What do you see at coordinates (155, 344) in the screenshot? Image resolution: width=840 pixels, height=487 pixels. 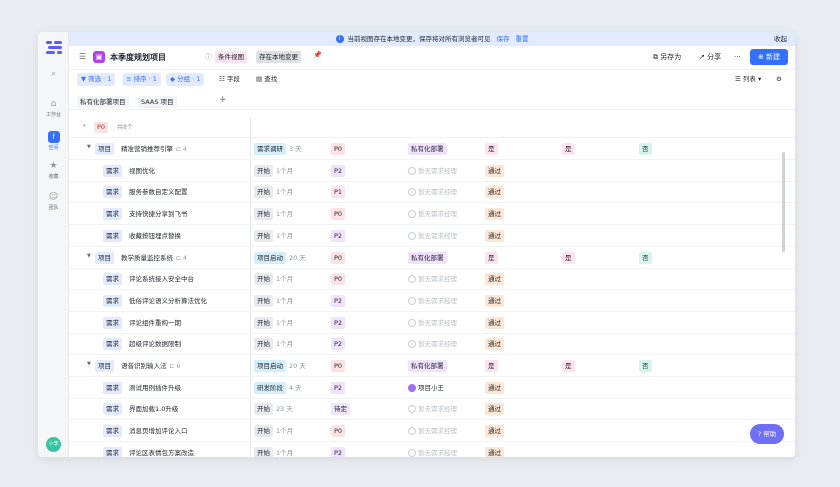 I see `row-title: 超级评论数据限制` at bounding box center [155, 344].